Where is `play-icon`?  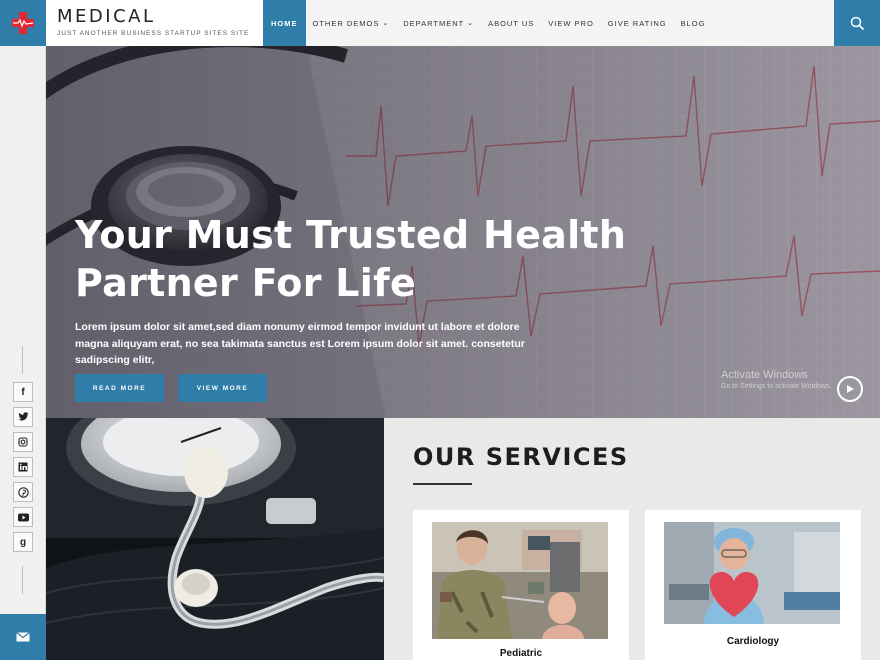
play-icon is located at coordinates (850, 389).